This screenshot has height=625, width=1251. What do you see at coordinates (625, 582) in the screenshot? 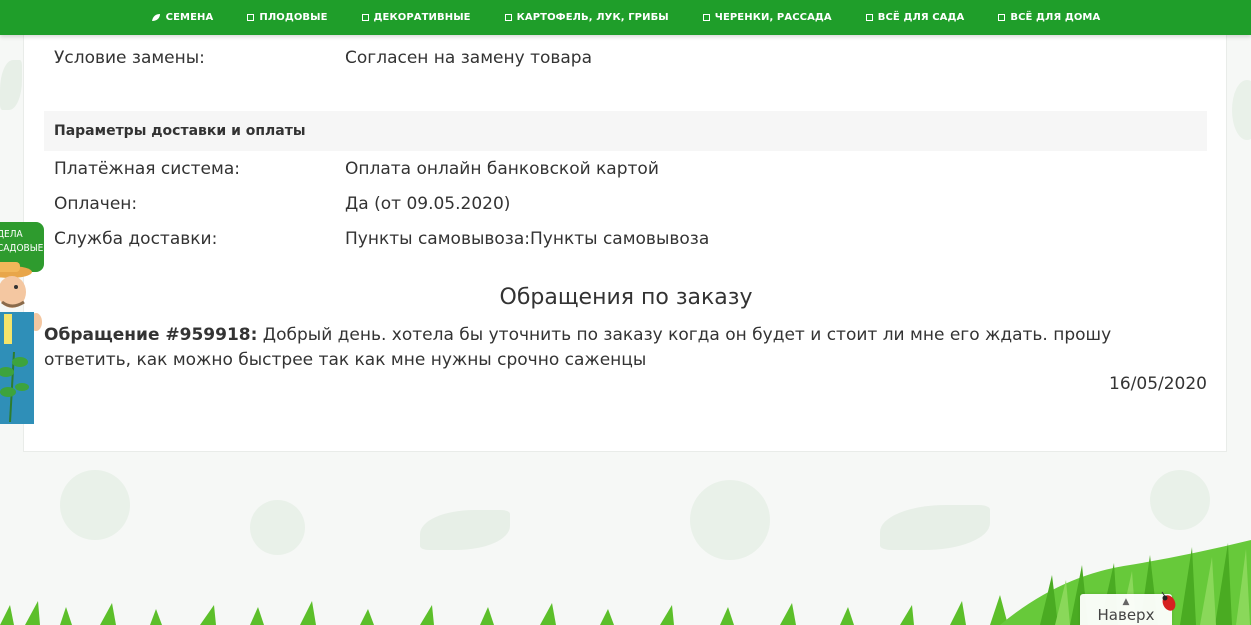
I see `grass-decoration` at bounding box center [625, 582].